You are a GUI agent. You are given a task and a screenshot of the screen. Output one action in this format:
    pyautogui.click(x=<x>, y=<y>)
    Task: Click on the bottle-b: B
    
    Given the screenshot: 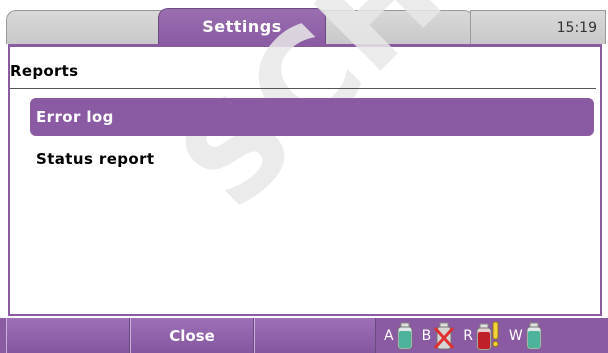 What is the action you would take?
    pyautogui.click(x=439, y=336)
    